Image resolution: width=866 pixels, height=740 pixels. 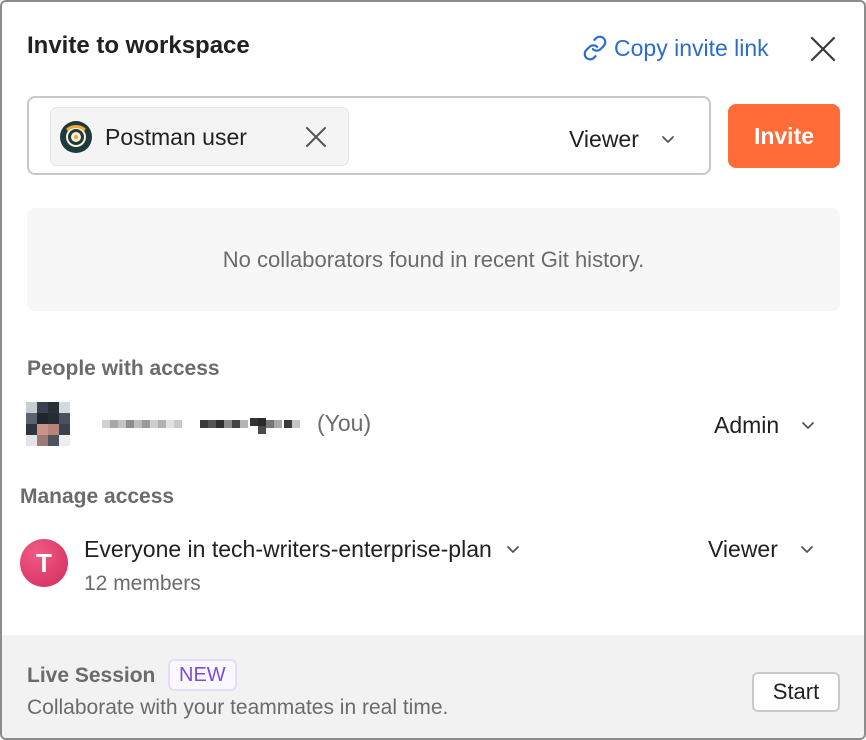 I want to click on team-role-select: Viewer, so click(x=762, y=549).